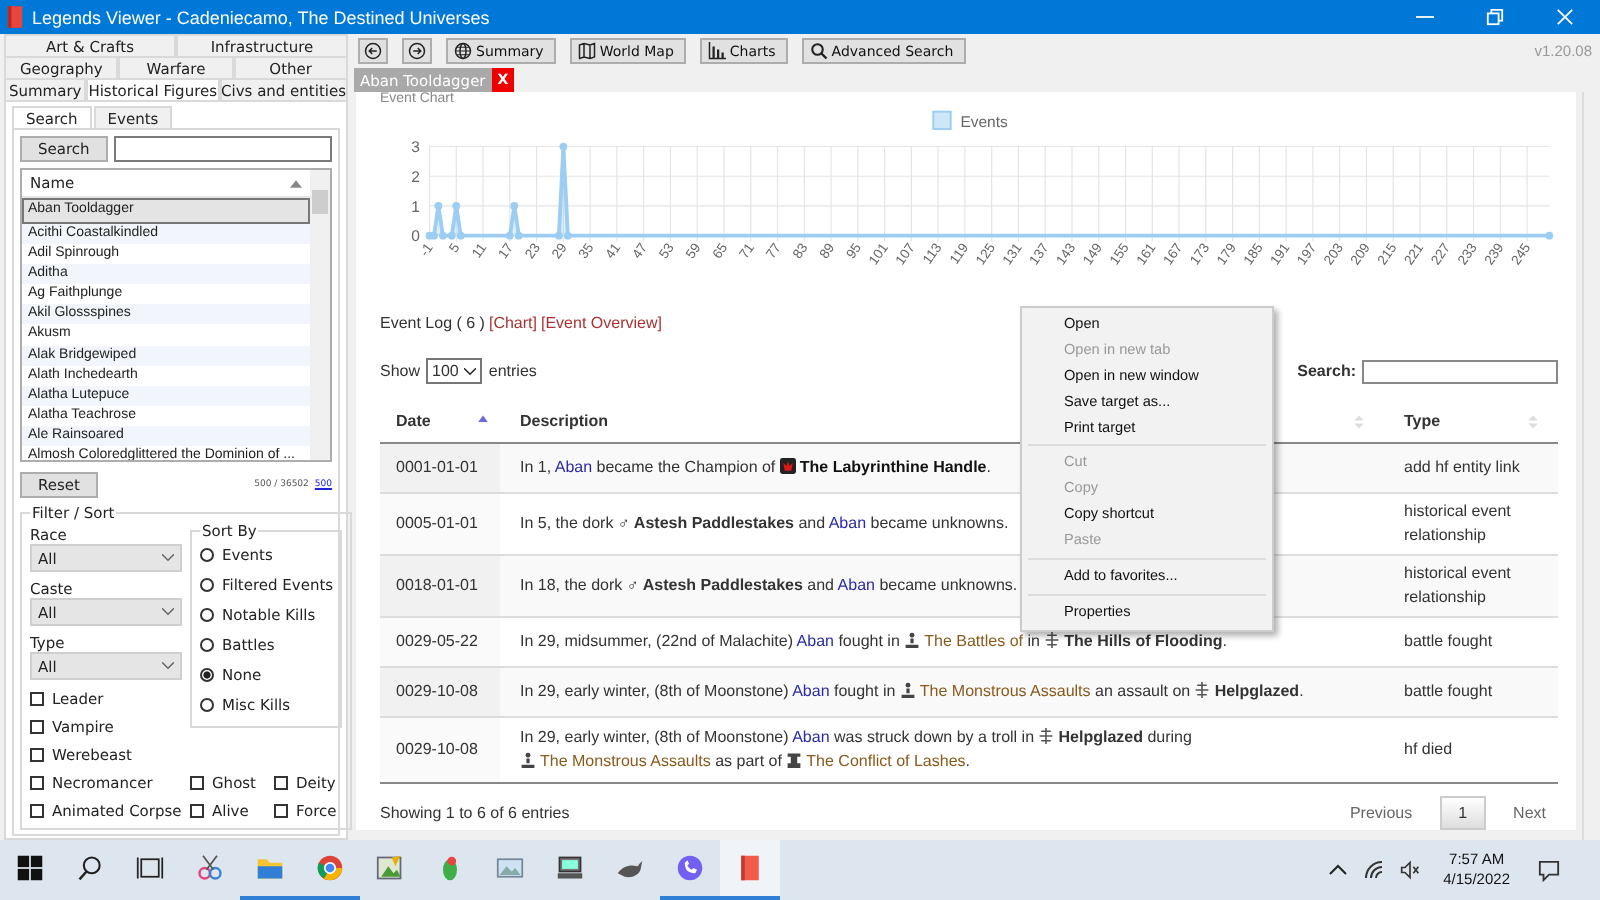 This screenshot has height=900, width=1600. I want to click on site-link: The Hills of Flooding, so click(1133, 641).